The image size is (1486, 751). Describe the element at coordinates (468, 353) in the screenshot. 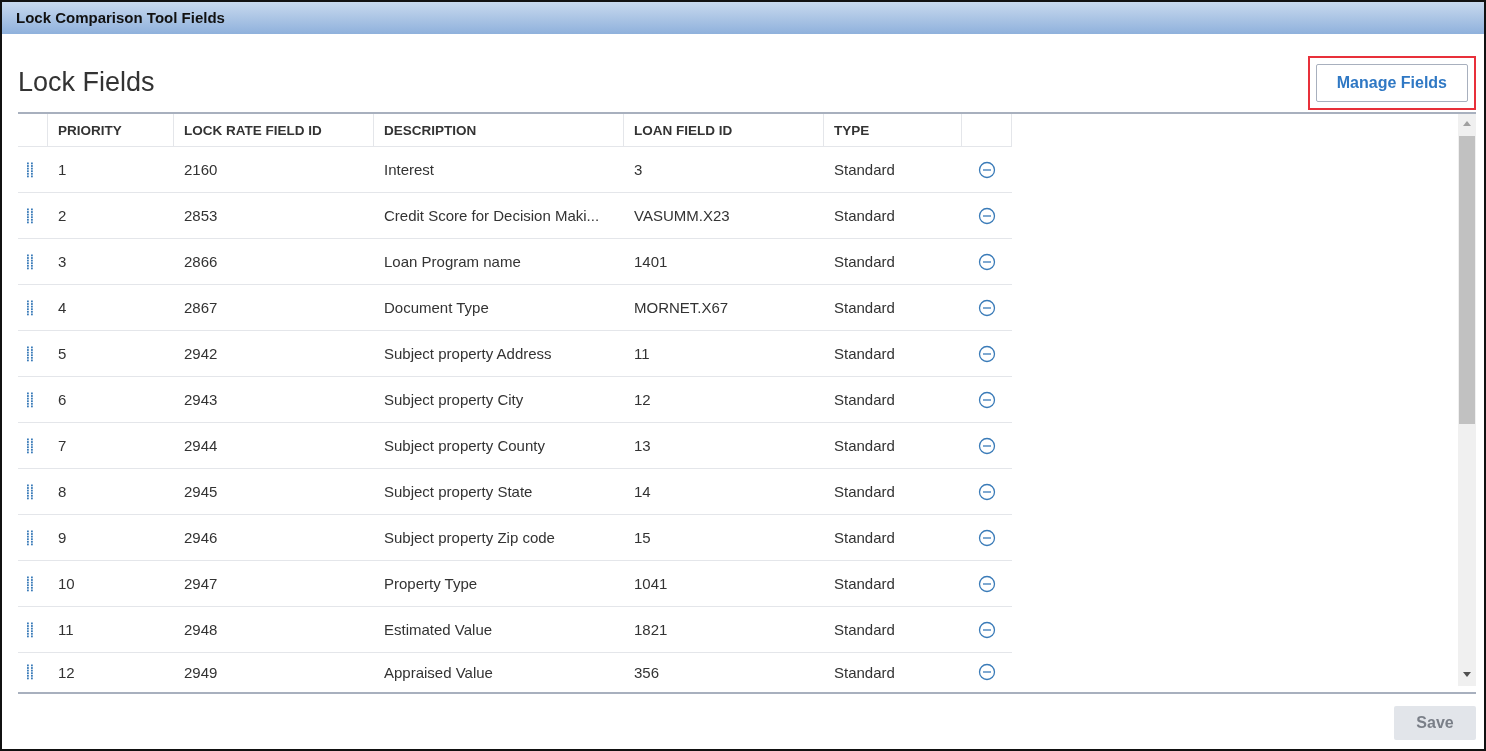

I see `table-cell: Subject property Address` at that location.